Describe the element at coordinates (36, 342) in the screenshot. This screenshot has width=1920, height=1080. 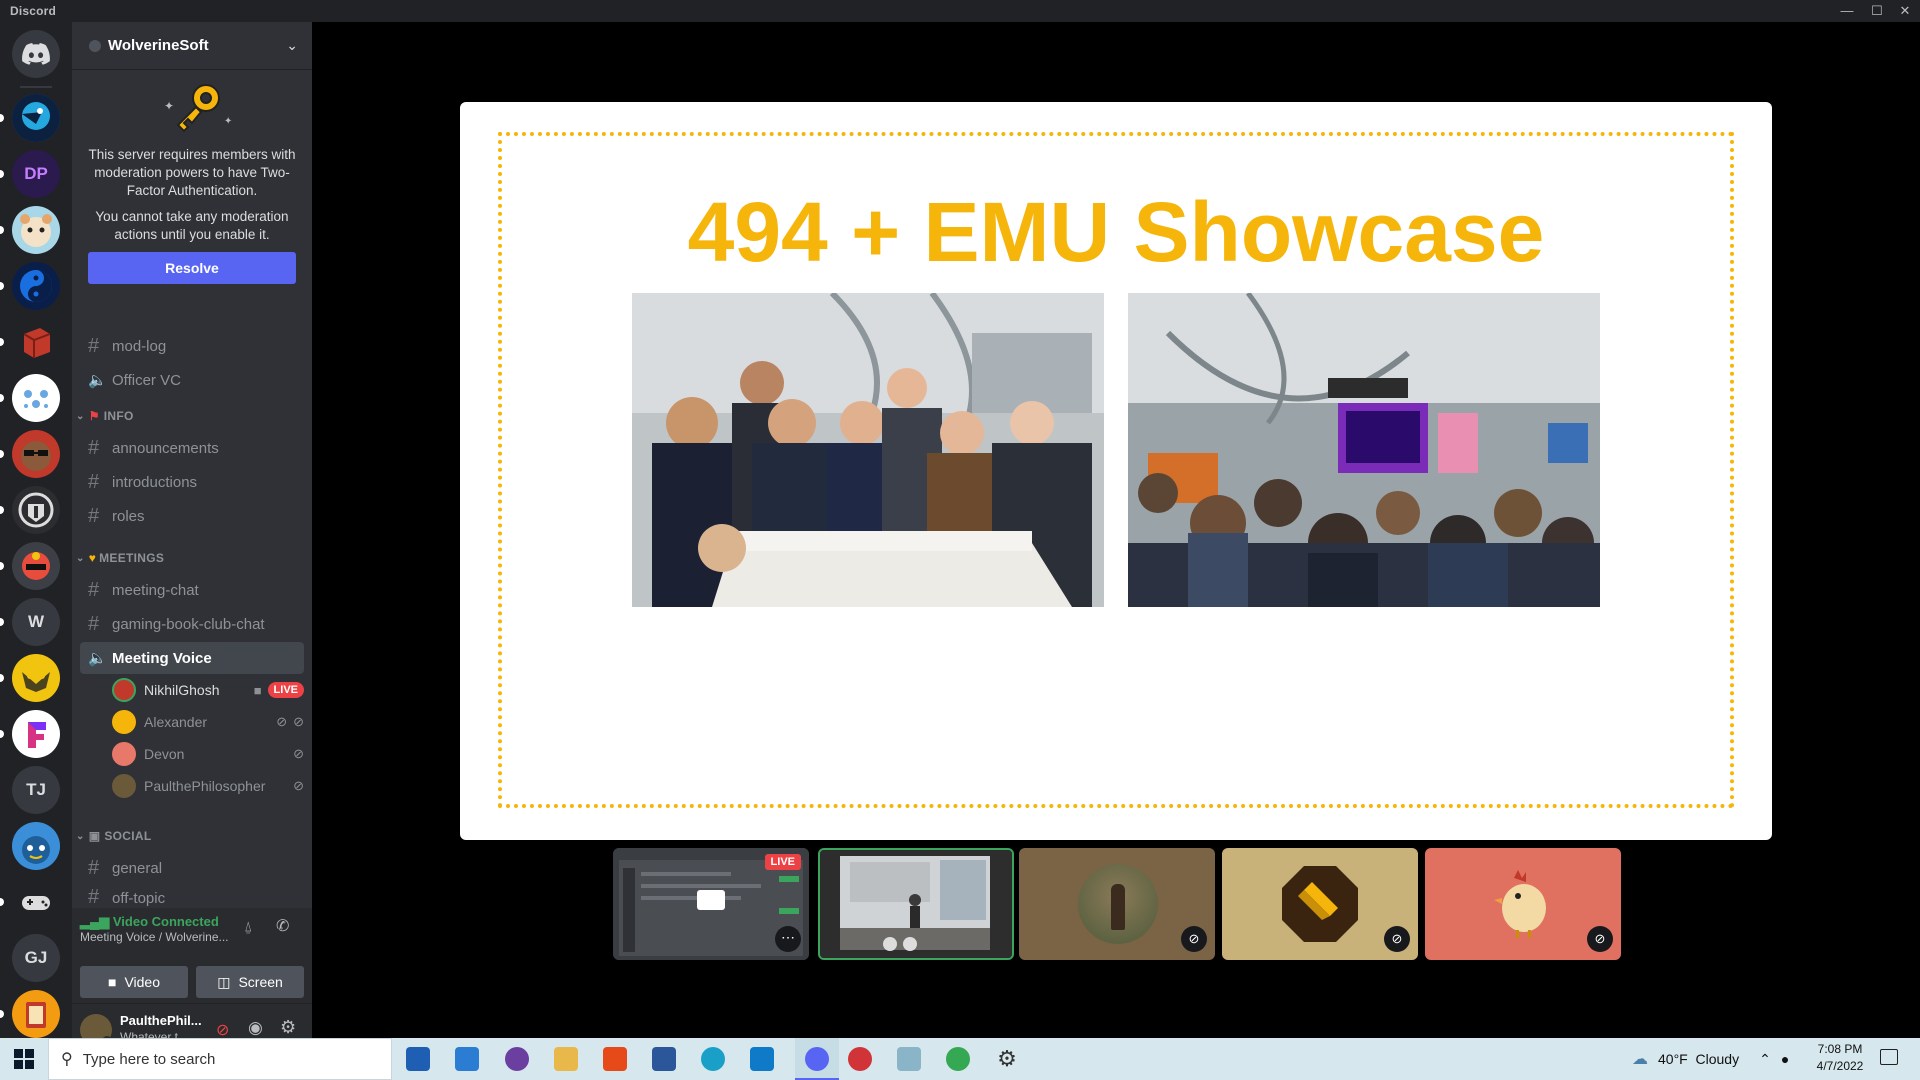
I see `server-red-cube-icon` at that location.